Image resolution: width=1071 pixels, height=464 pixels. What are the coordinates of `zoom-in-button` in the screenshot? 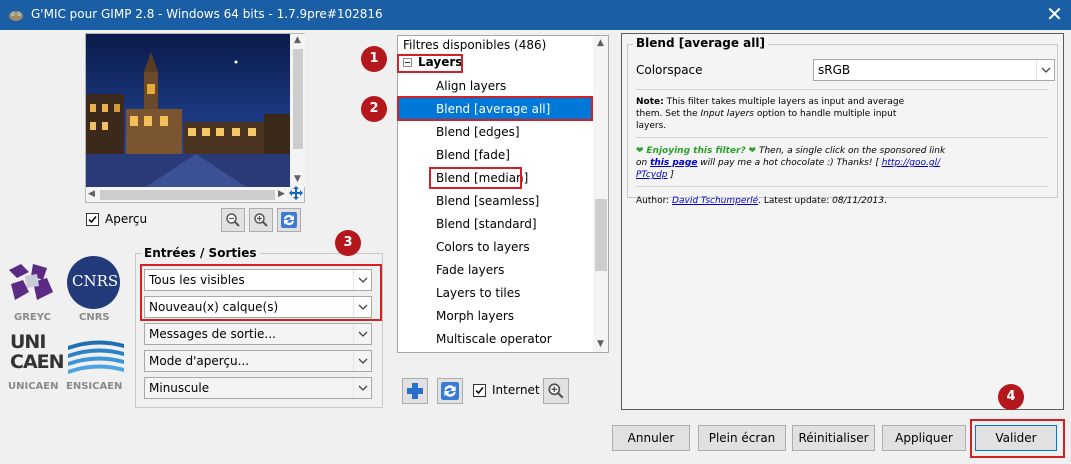 It's located at (261, 220).